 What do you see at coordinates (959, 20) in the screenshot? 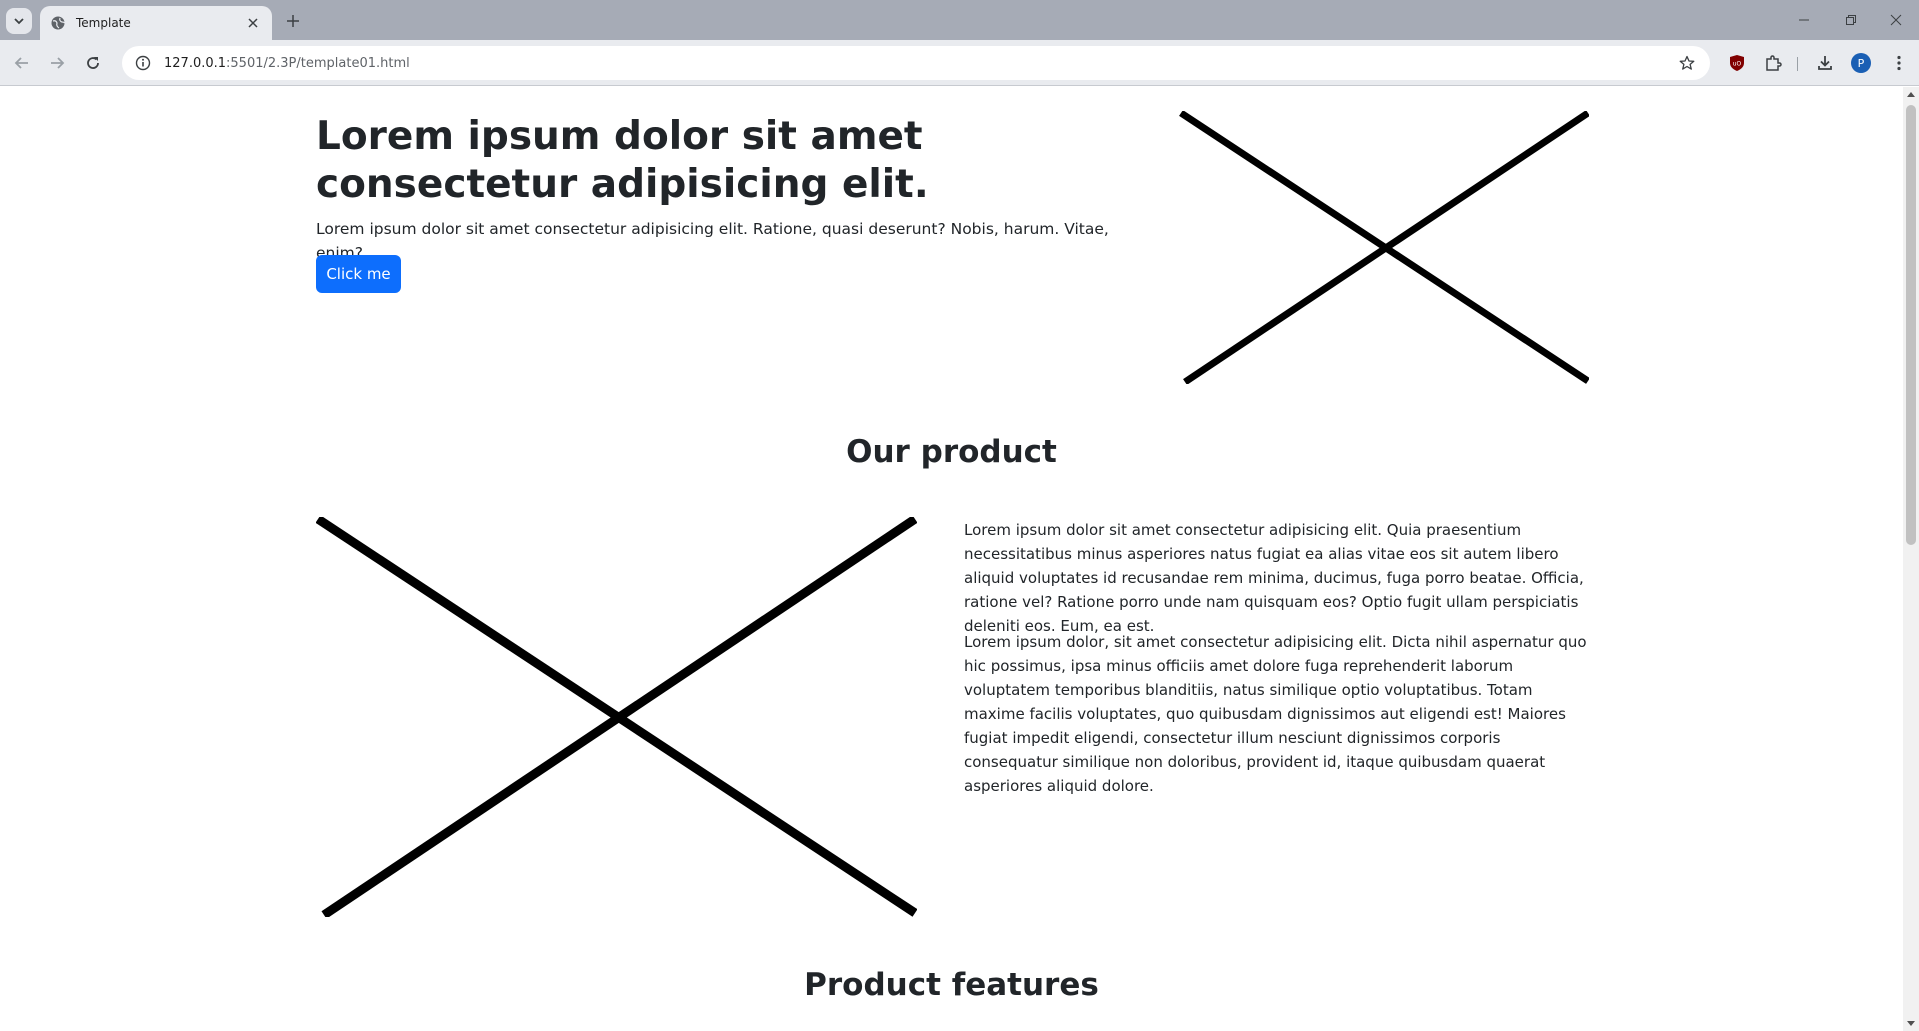
I see `tab-strip: Template` at bounding box center [959, 20].